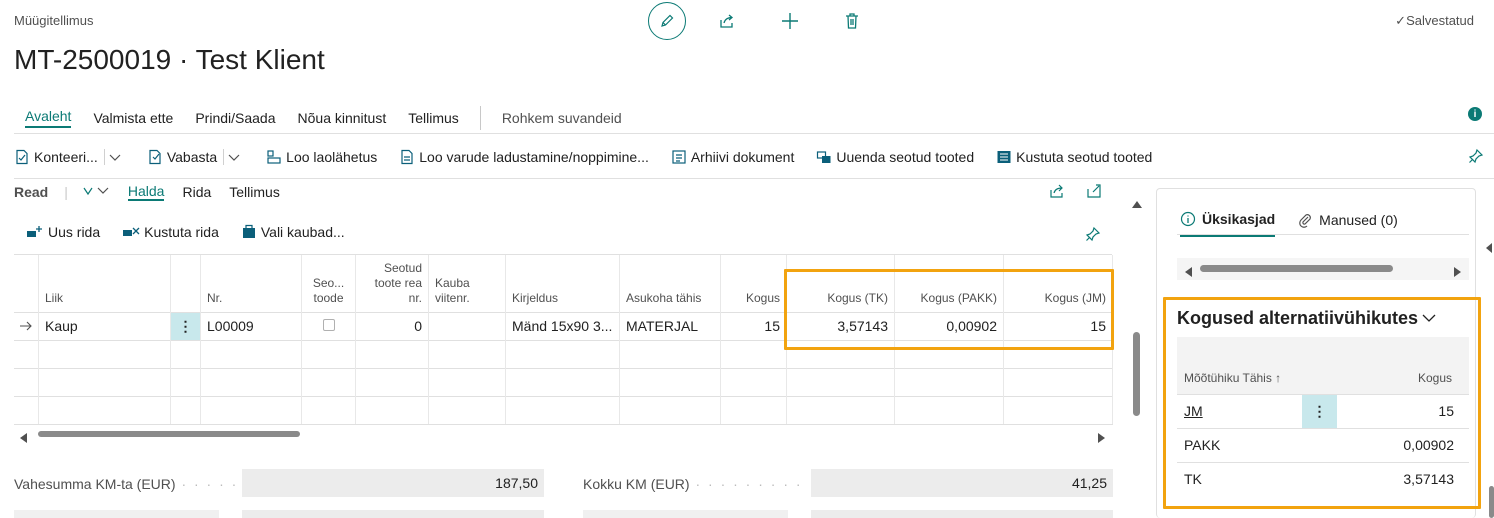 The image size is (1494, 518). I want to click on delete-items-icon, so click(1004, 157).